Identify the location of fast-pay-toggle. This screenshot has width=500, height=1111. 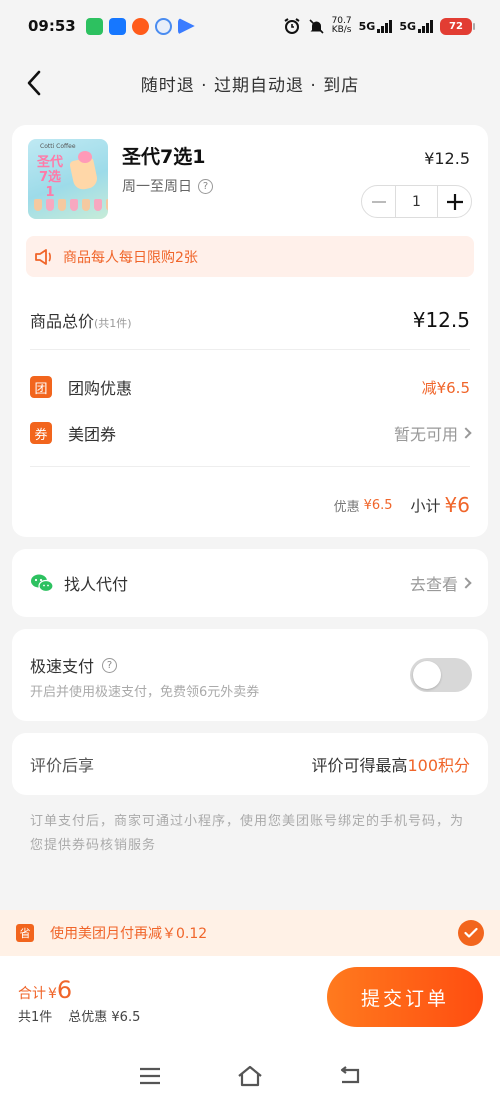
(441, 675).